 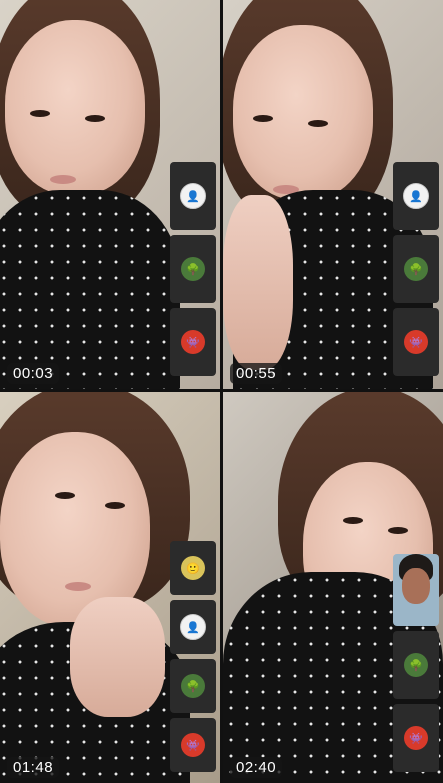 I want to click on call-timer: 02:40, so click(x=256, y=767).